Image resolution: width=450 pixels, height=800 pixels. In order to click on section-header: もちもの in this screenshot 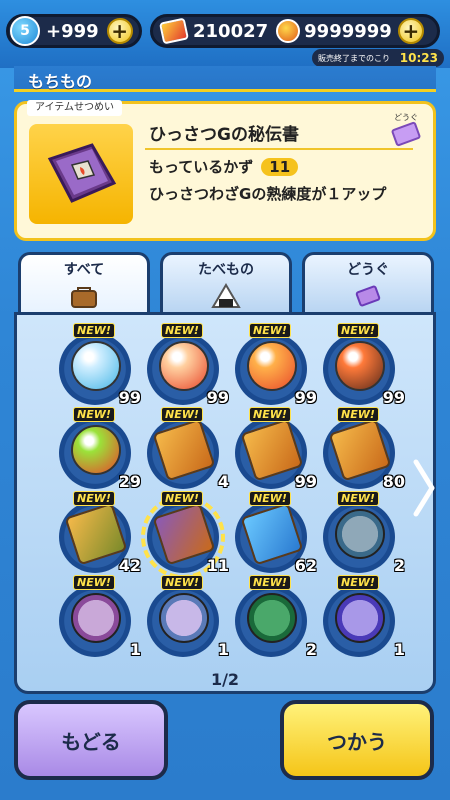, I will do `click(225, 79)`.